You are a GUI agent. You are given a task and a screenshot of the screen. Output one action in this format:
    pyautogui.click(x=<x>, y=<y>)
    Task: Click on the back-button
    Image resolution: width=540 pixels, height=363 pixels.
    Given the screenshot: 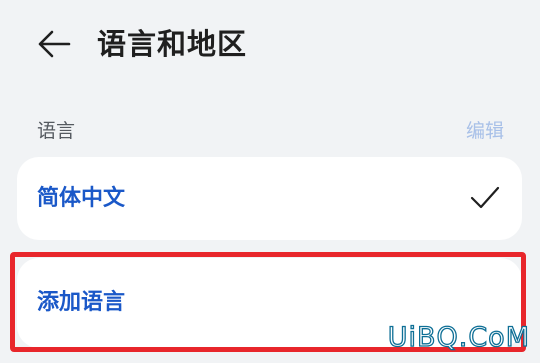 What is the action you would take?
    pyautogui.click(x=54, y=44)
    